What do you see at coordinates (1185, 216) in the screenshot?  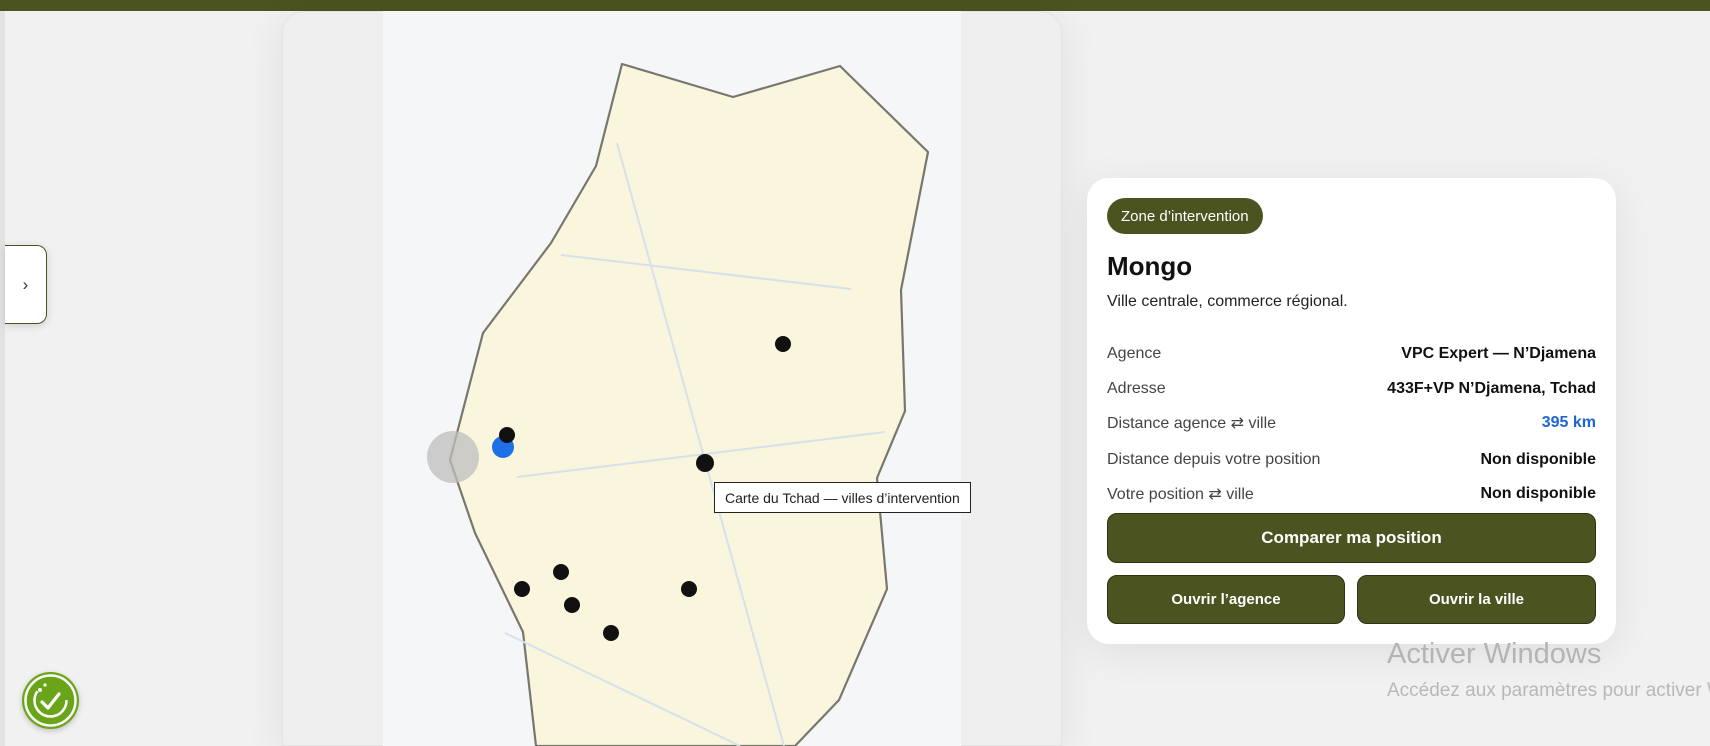 I see `zone-badge: Zone d’intervention` at bounding box center [1185, 216].